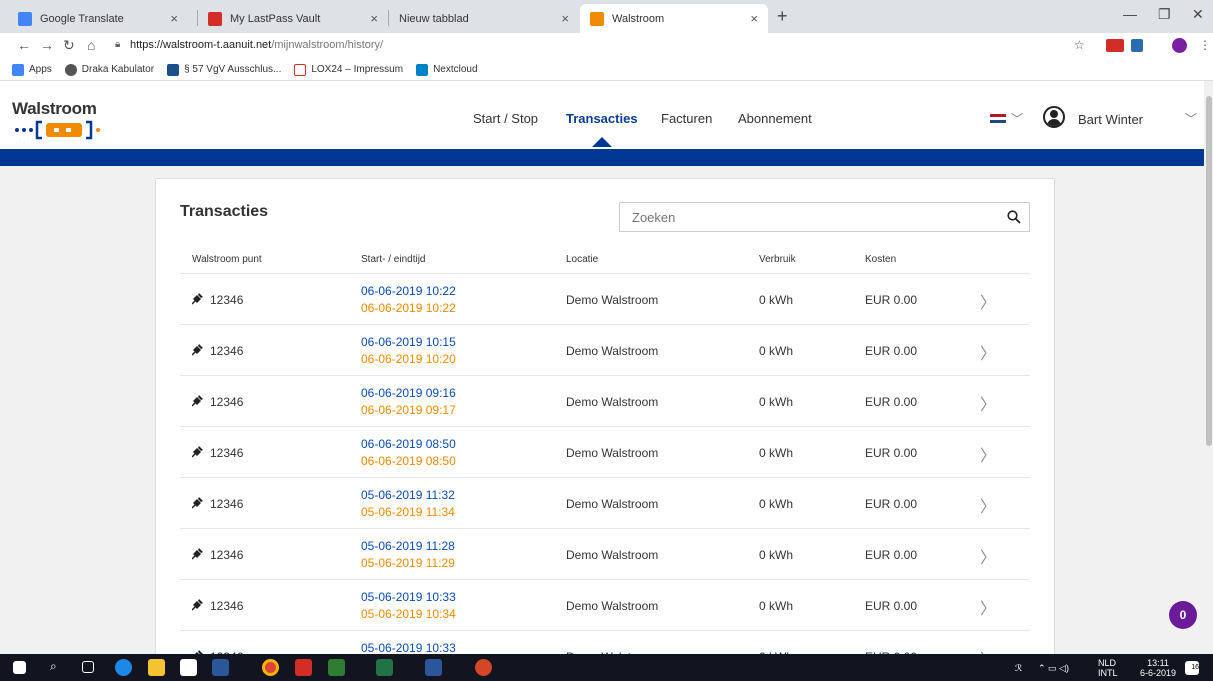 The height and width of the screenshot is (681, 1213). I want to click on apps-icon, so click(18, 69).